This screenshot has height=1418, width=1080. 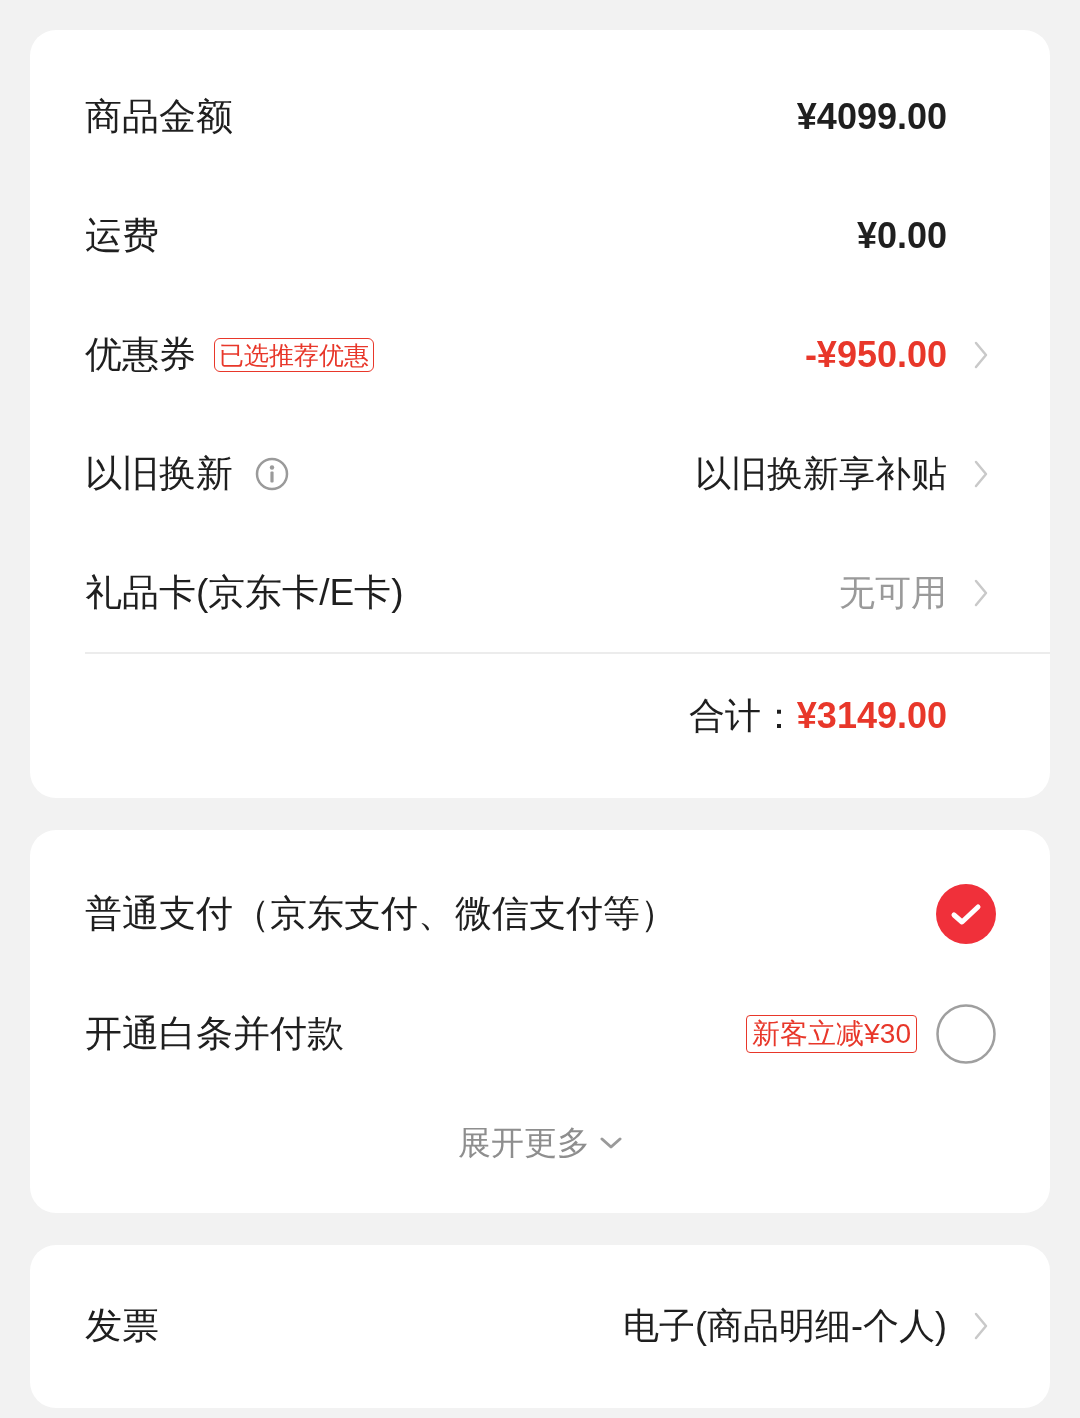 What do you see at coordinates (272, 473) in the screenshot?
I see `info-icon` at bounding box center [272, 473].